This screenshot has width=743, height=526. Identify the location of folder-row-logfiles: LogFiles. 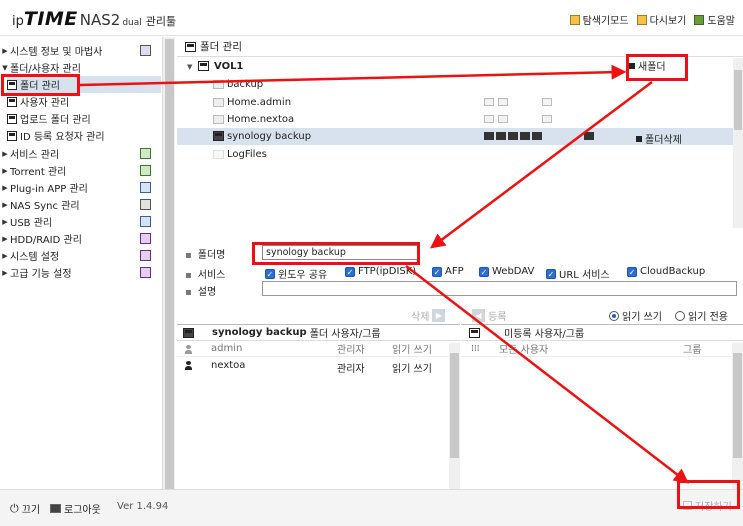
(455, 154).